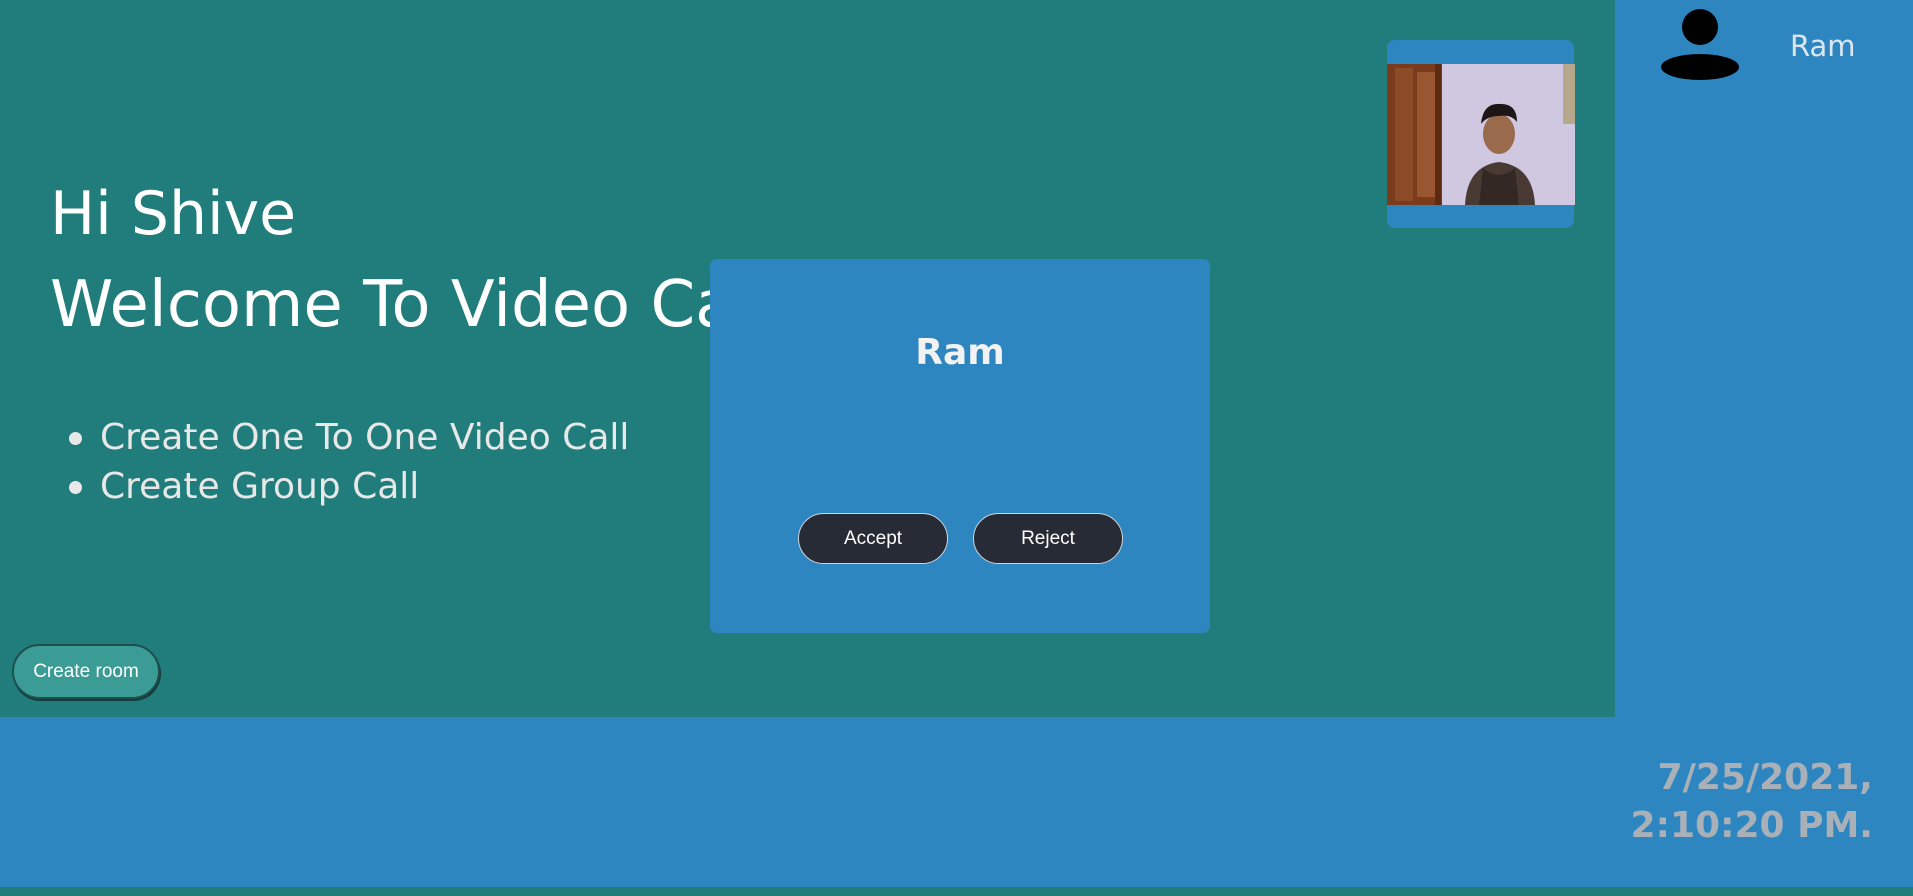  Describe the element at coordinates (873, 538) in the screenshot. I see `accept-button: Accept` at that location.